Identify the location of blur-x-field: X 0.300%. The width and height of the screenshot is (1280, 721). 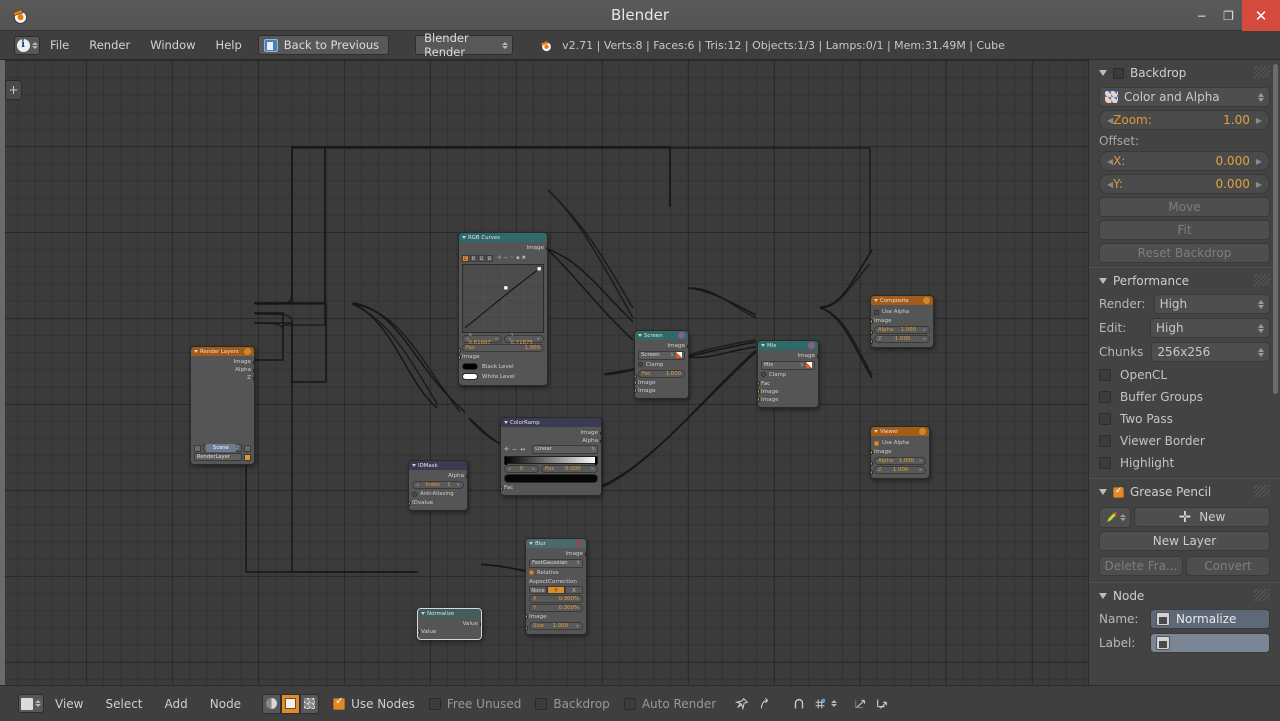
(556, 598).